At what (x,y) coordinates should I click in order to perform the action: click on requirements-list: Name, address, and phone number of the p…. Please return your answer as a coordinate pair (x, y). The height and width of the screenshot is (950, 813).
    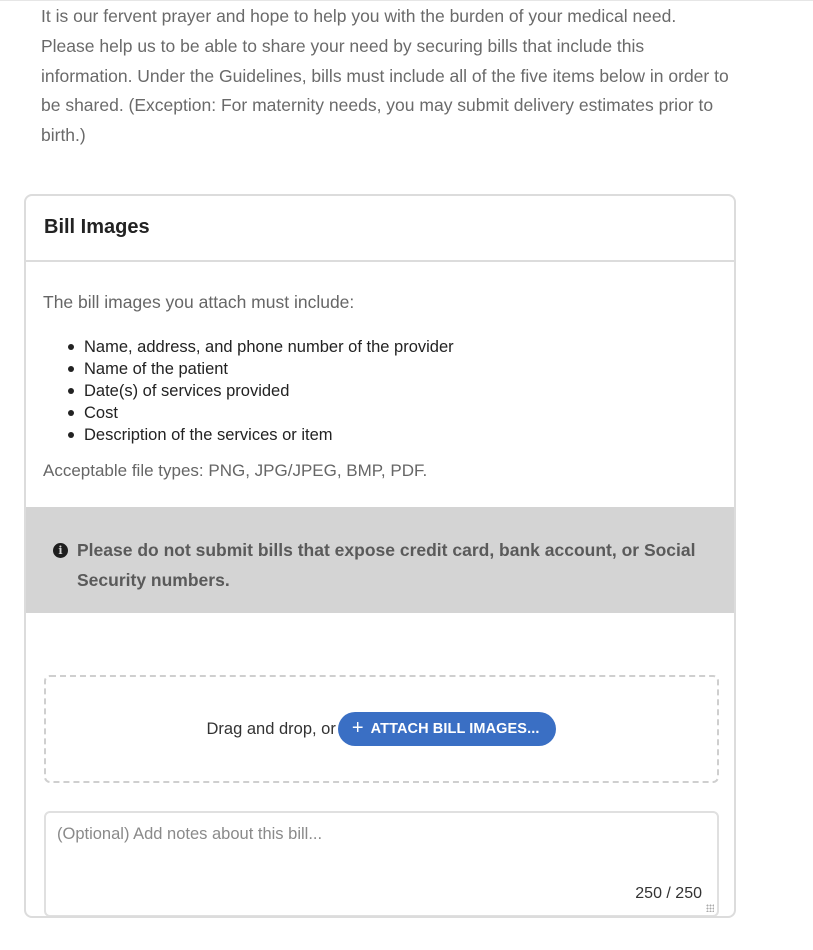
    Looking at the image, I should click on (261, 391).